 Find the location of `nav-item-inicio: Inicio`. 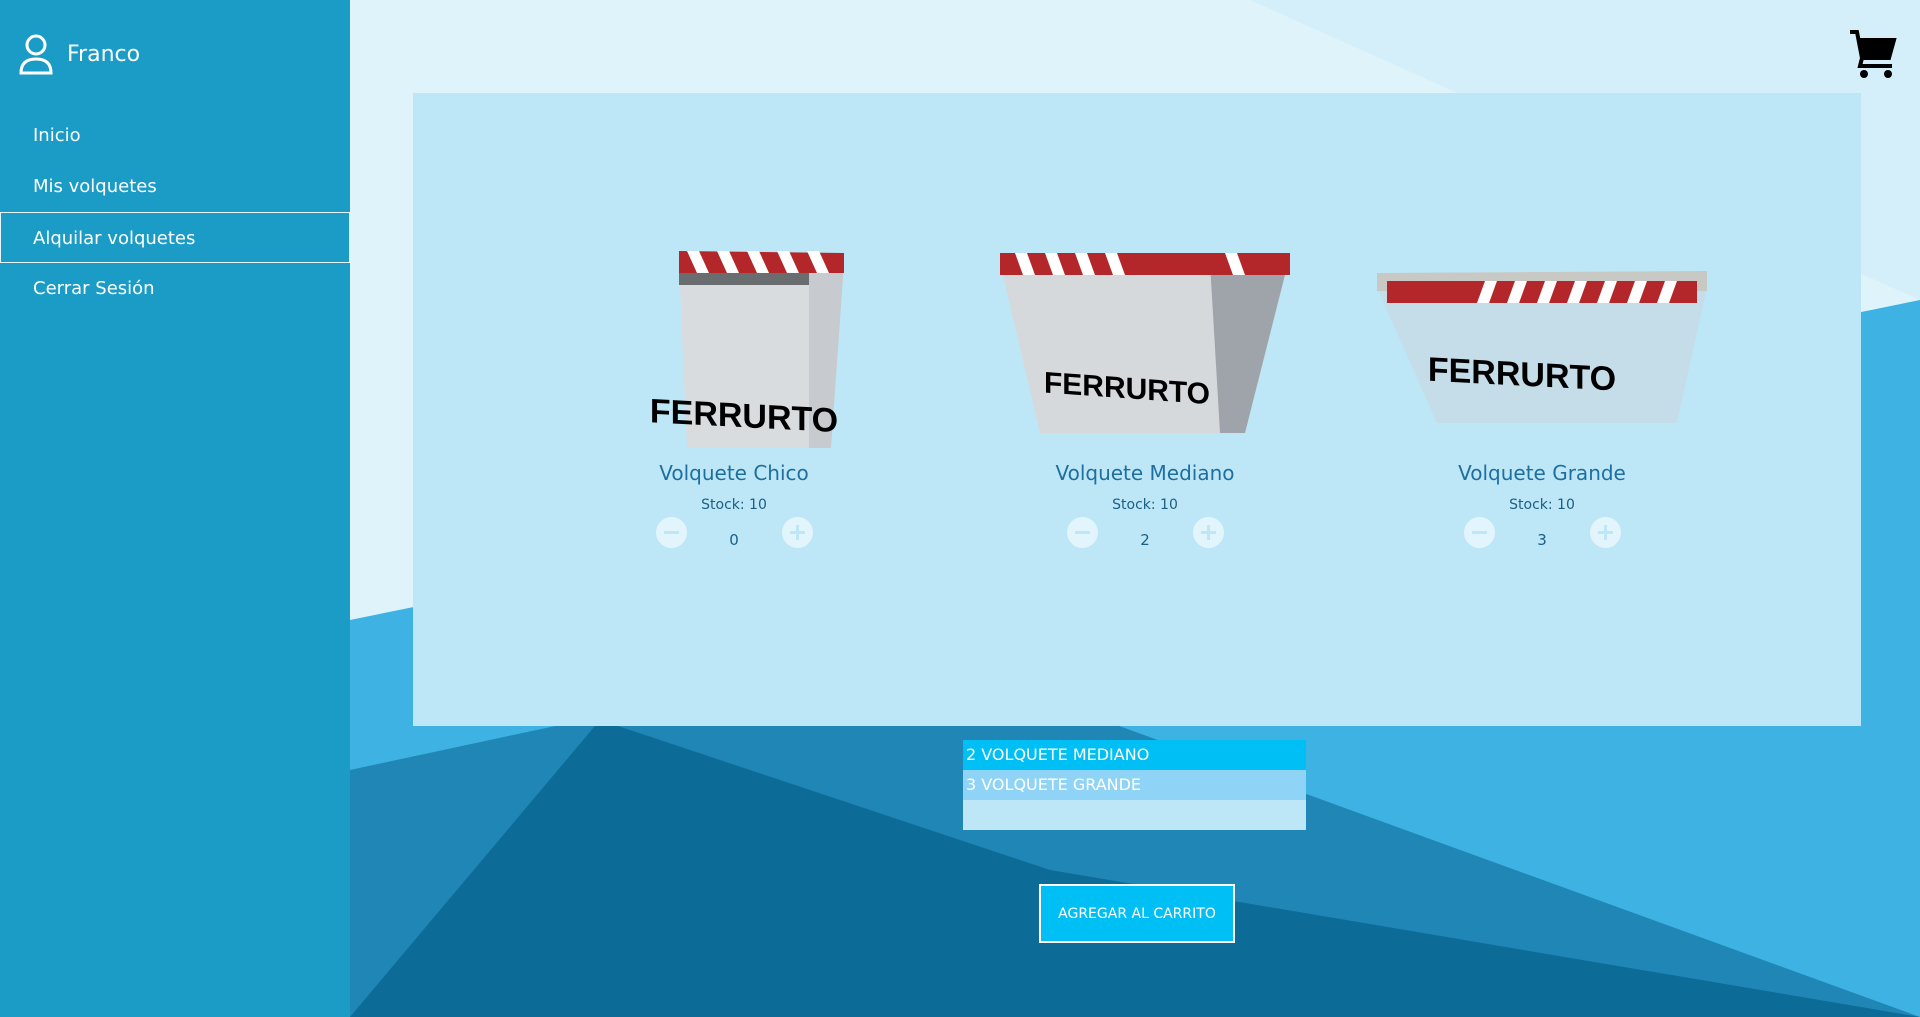

nav-item-inicio: Inicio is located at coordinates (175, 135).